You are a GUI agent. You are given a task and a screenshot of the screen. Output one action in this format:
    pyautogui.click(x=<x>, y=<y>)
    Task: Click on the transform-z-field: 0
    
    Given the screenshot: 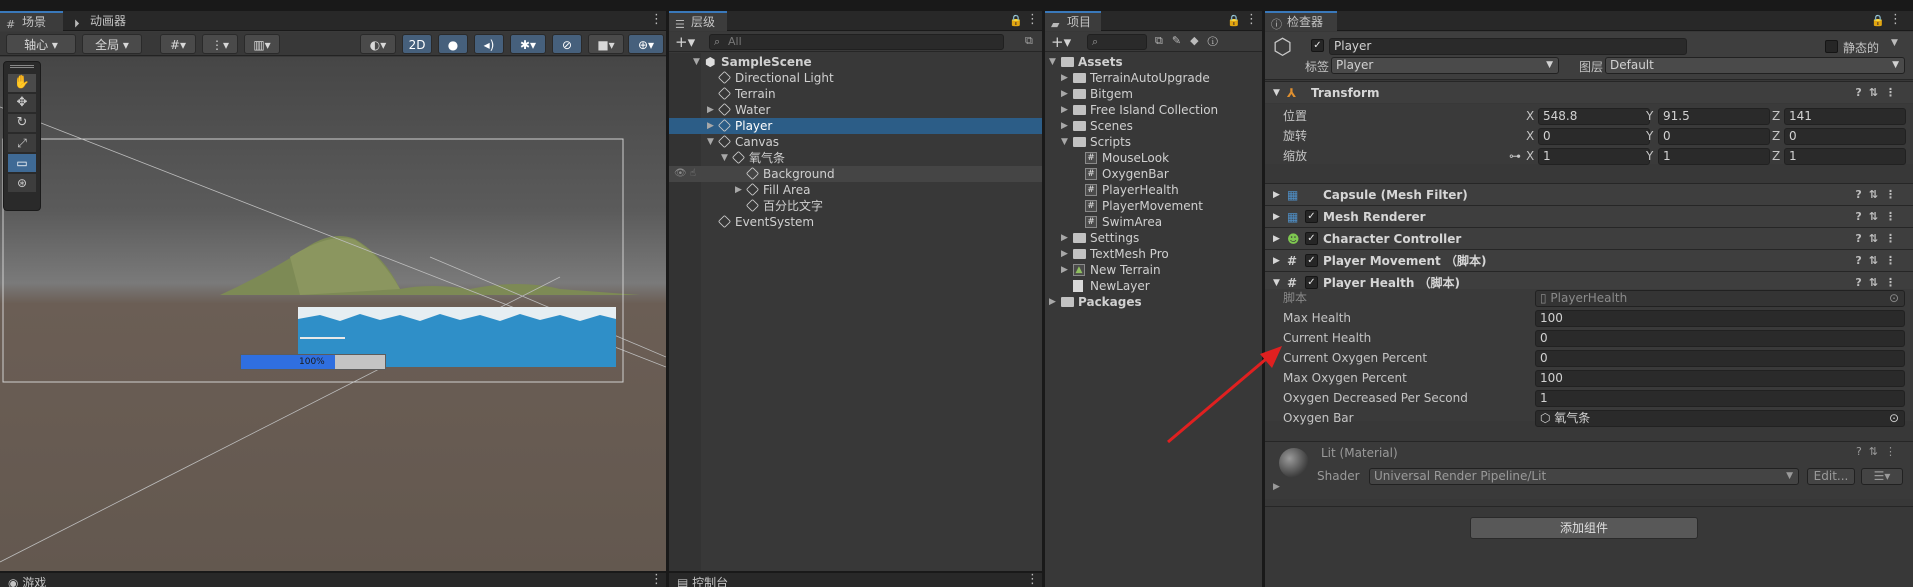 What is the action you would take?
    pyautogui.click(x=1845, y=136)
    